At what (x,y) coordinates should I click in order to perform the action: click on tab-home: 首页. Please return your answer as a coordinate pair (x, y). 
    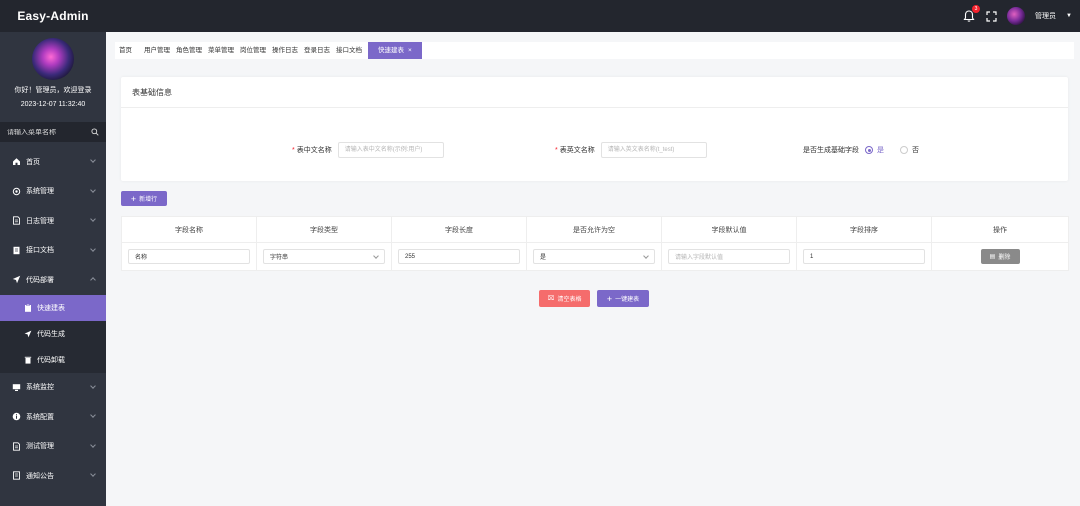
    Looking at the image, I should click on (125, 50).